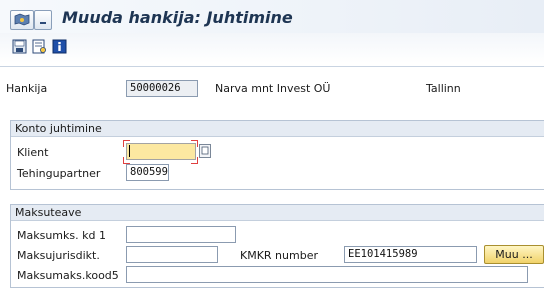  What do you see at coordinates (147, 172) in the screenshot?
I see `trading-partner-input: 800599` at bounding box center [147, 172].